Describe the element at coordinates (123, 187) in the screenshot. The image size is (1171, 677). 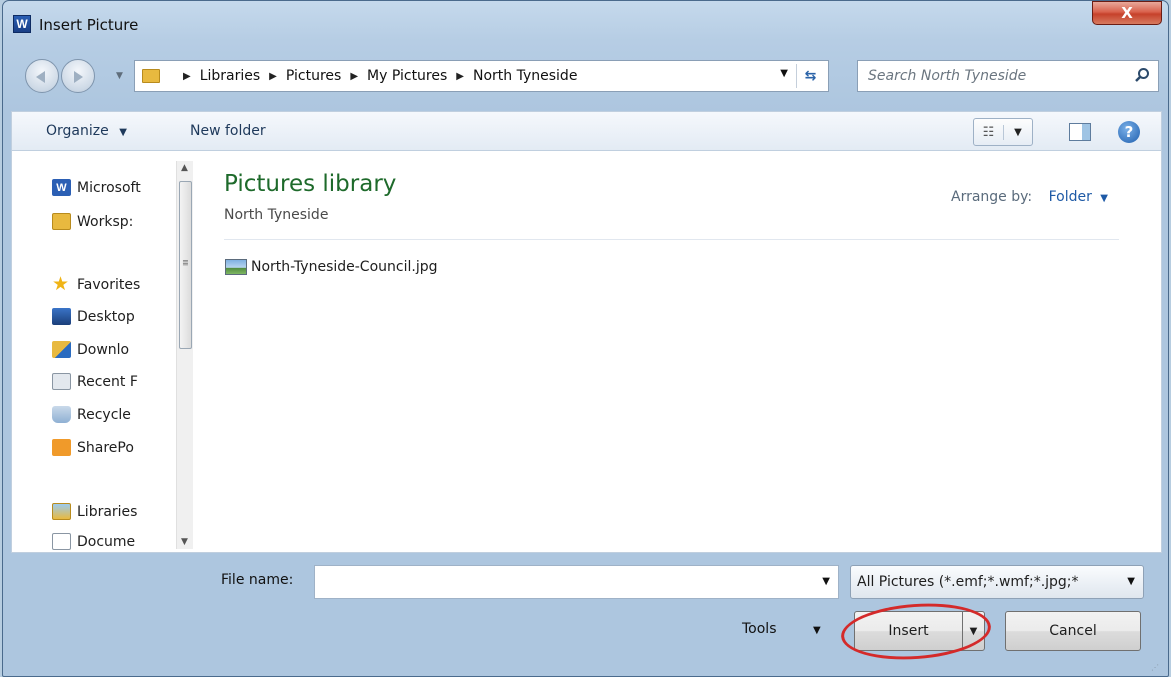
I see `nav-item-microsoft-word: W Microsoft` at that location.